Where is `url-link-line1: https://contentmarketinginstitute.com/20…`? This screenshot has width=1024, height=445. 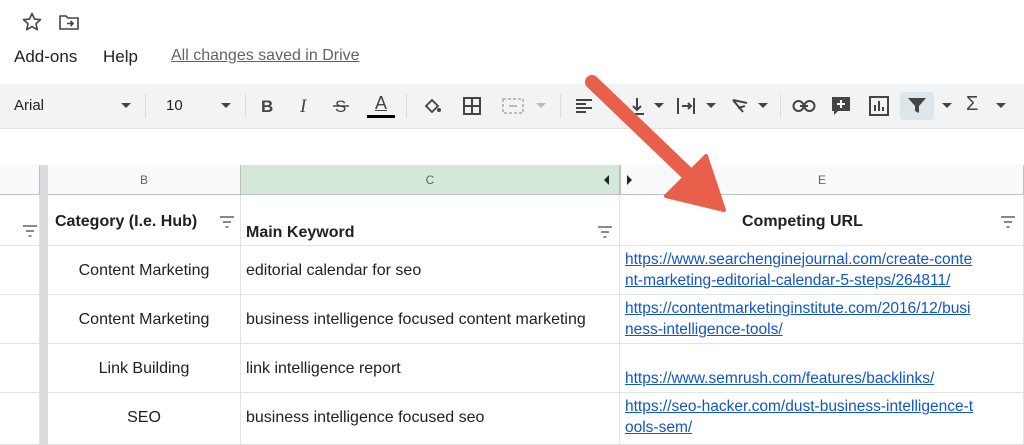
url-link-line1: https://contentmarketinginstitute.com/20… is located at coordinates (824, 308).